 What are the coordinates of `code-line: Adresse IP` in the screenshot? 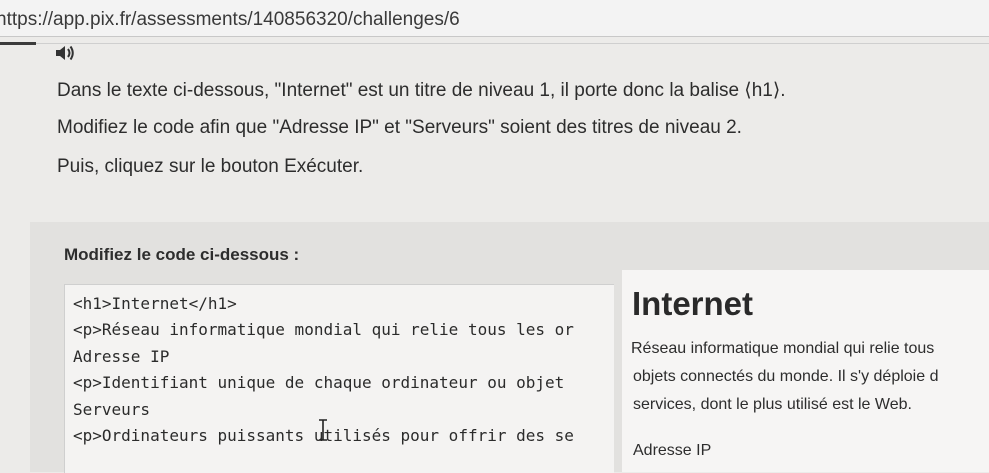 It's located at (121, 356).